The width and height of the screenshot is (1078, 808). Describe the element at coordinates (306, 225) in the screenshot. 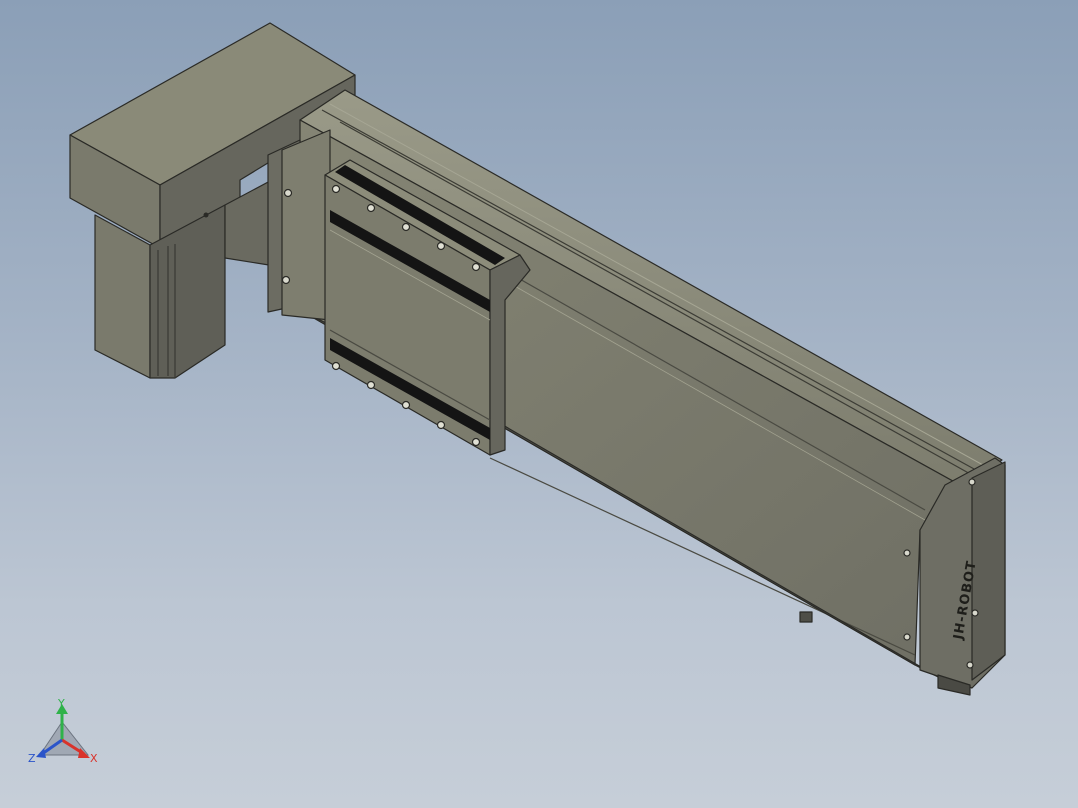

I see `rail-left-end-cap` at that location.